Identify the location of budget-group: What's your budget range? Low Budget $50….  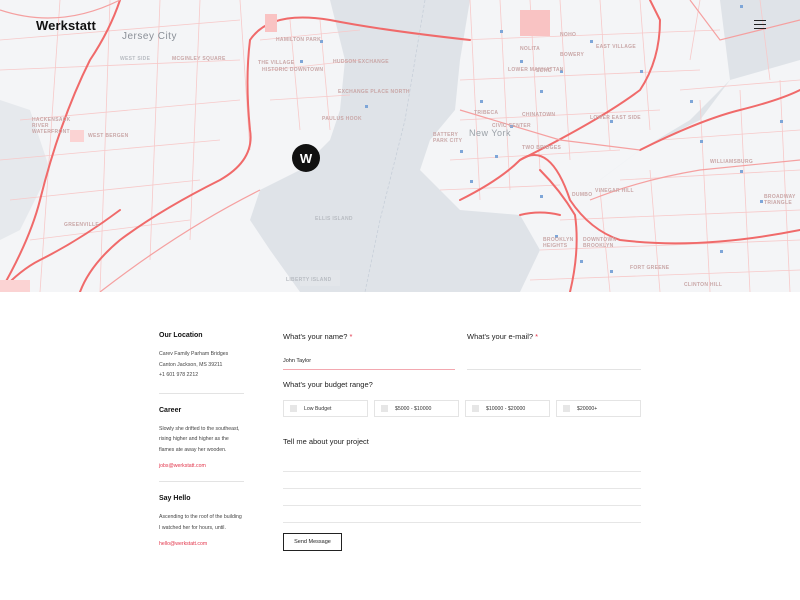
(462, 398).